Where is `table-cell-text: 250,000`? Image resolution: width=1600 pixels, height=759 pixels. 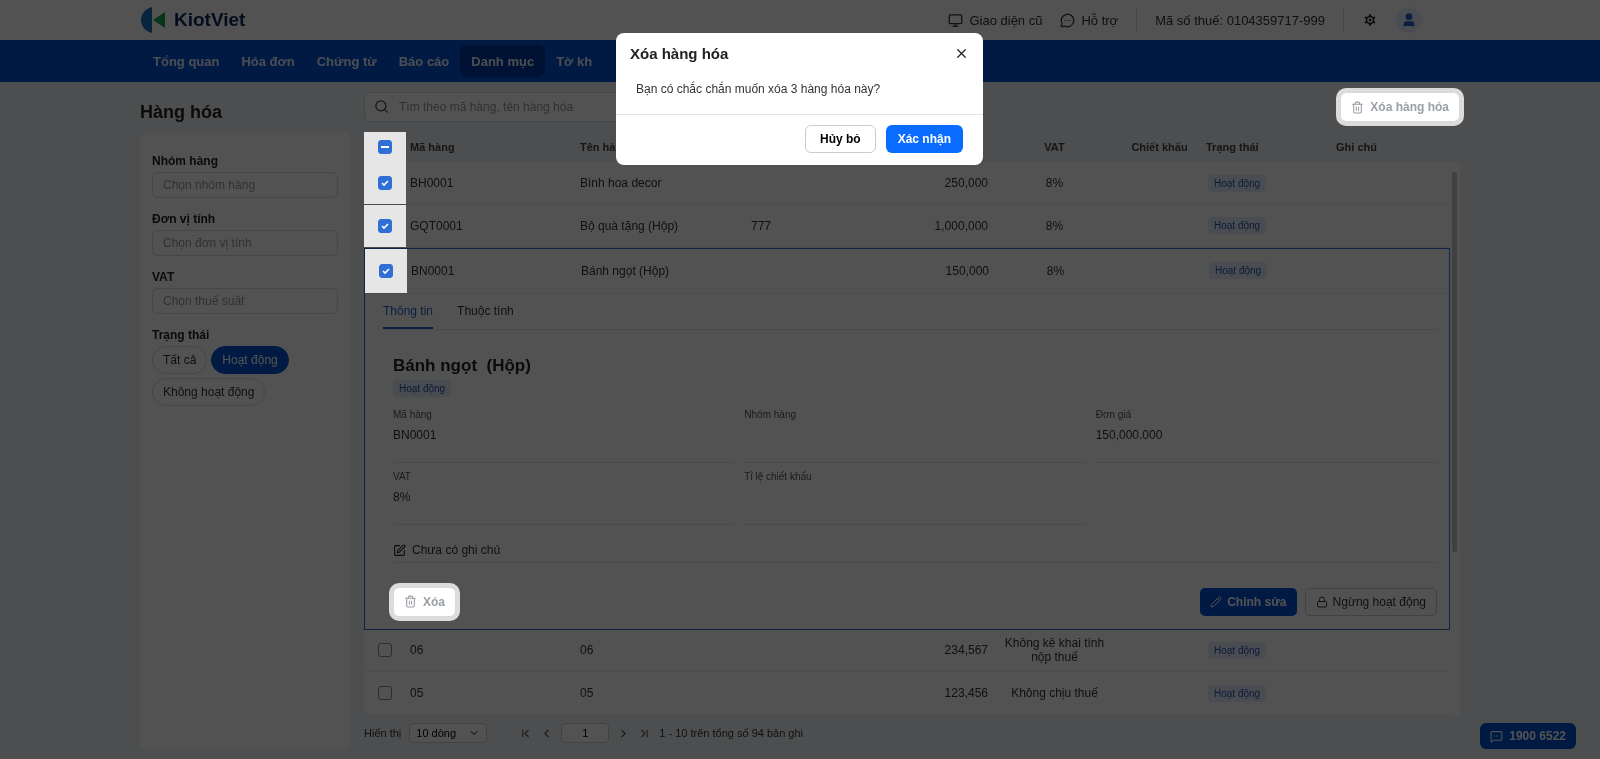 table-cell-text: 250,000 is located at coordinates (966, 183).